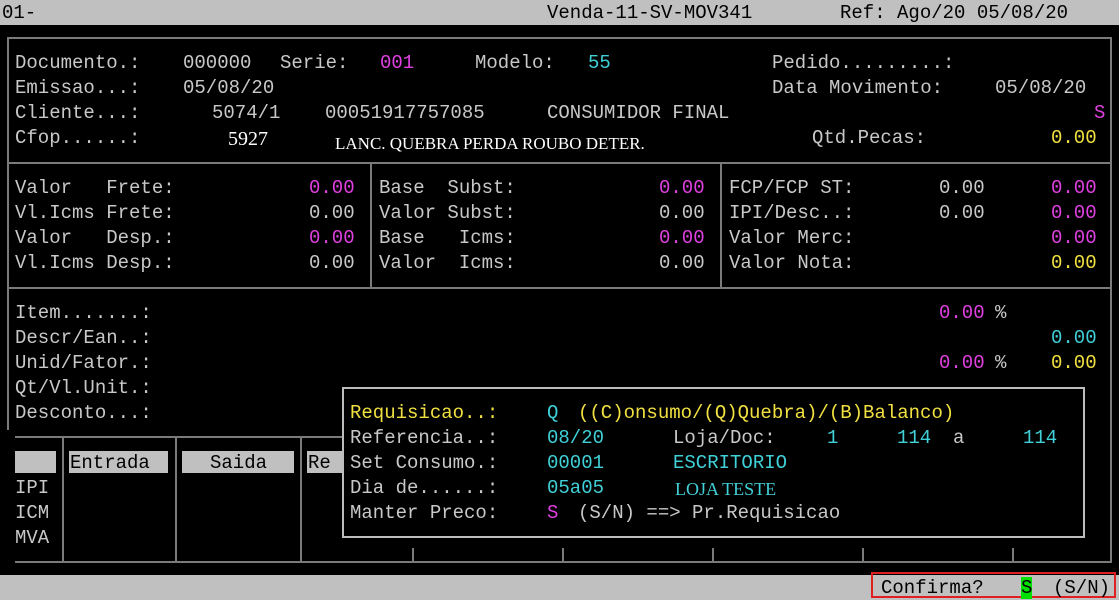  I want to click on manter-preco-hint: (S/N) ==> Pr.Requisicao, so click(709, 513).